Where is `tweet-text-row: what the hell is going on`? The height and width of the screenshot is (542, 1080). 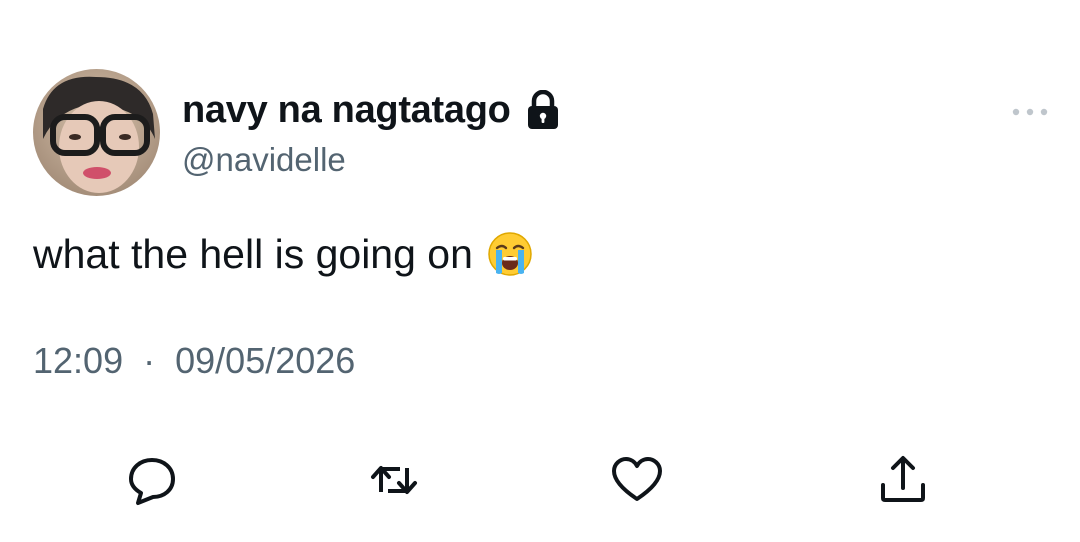
tweet-text-row: what the hell is going on is located at coordinates (283, 254).